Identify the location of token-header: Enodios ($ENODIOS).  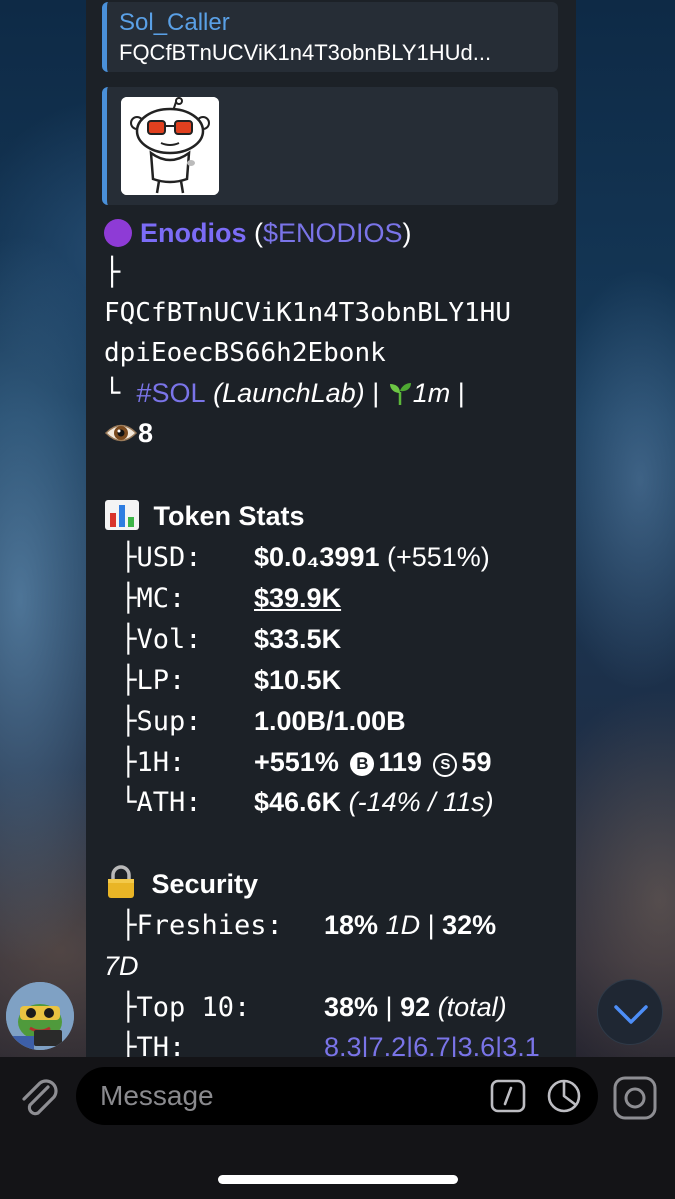
(258, 233).